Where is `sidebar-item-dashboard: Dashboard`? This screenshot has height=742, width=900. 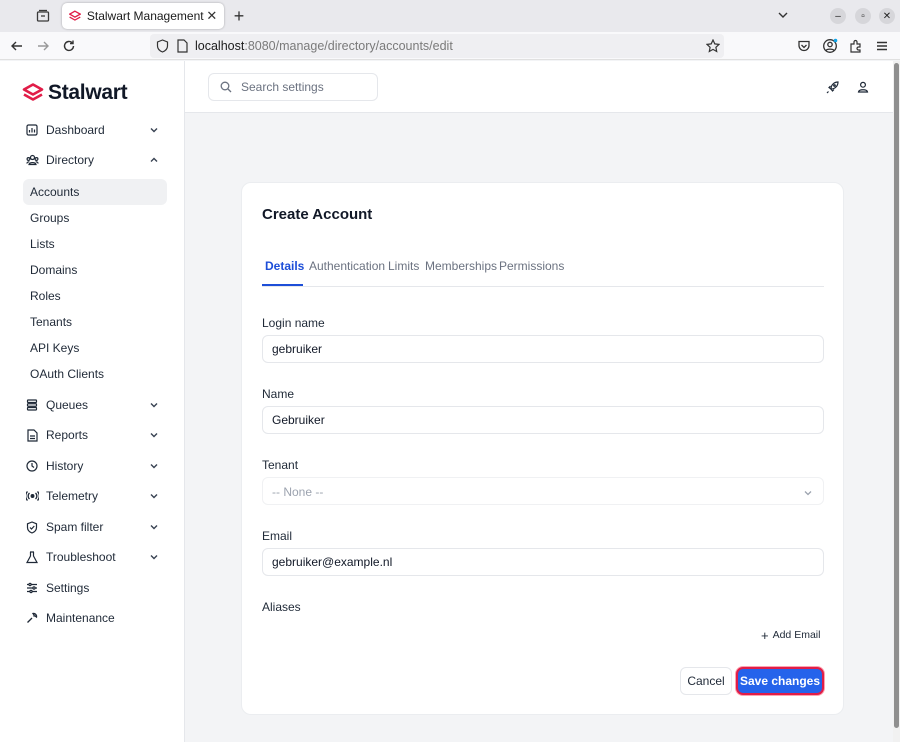
sidebar-item-dashboard: Dashboard is located at coordinates (94, 130).